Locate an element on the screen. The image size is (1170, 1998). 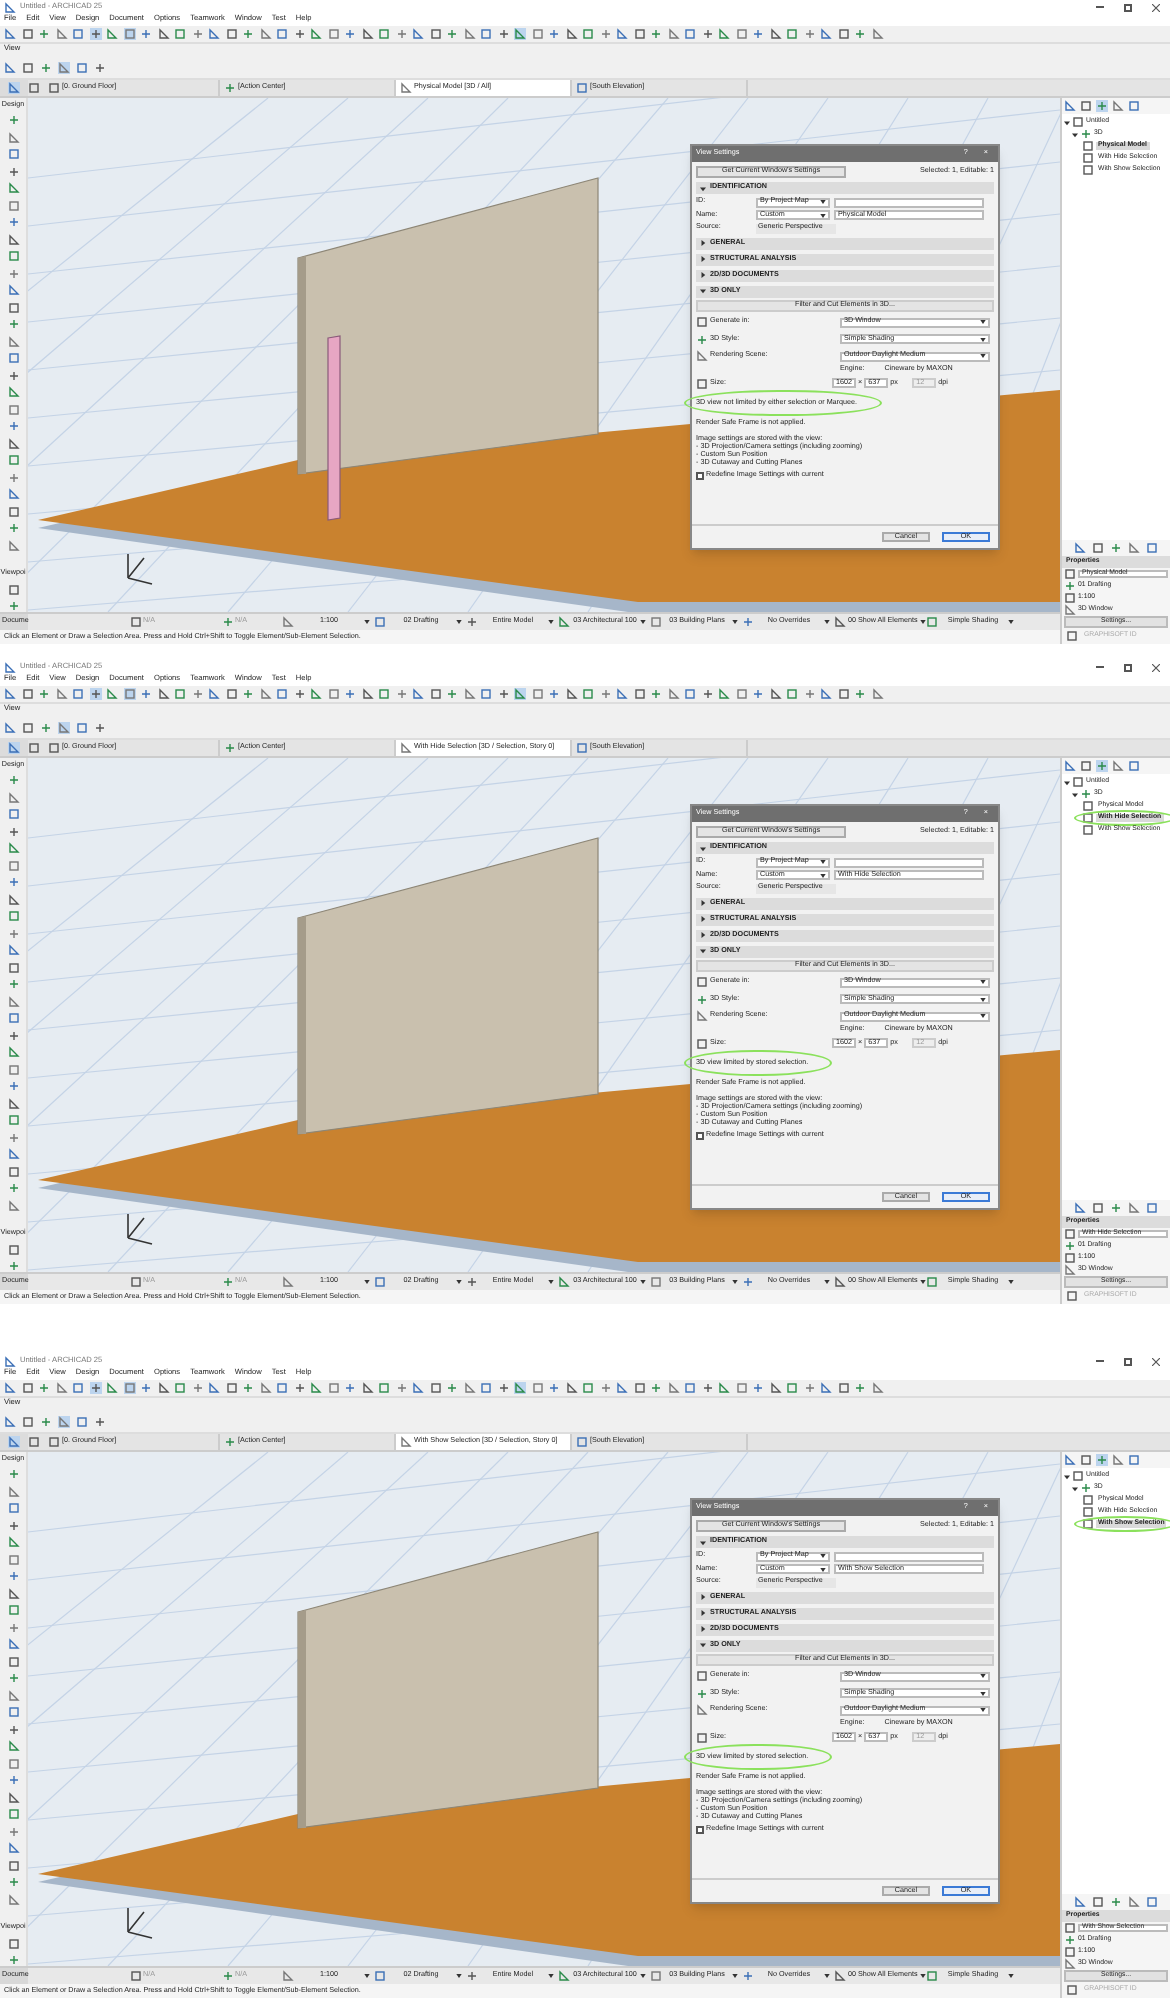
checkbox is located at coordinates (700, 1830).